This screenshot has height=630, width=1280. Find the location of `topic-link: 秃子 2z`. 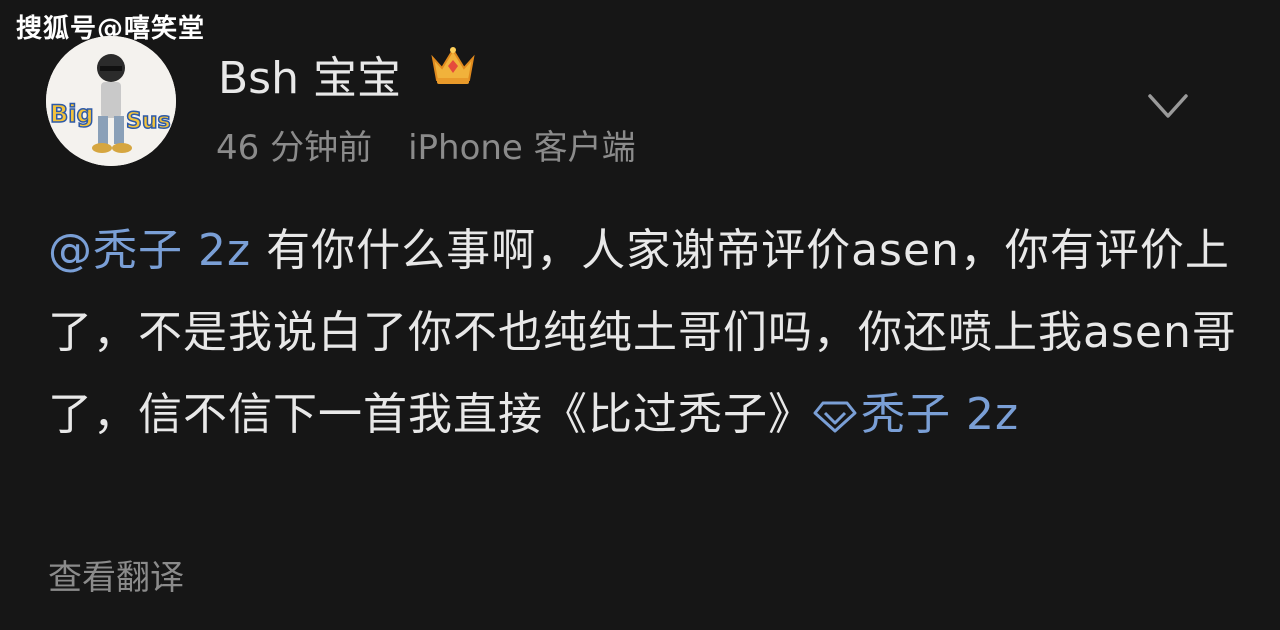

topic-link: 秃子 2z is located at coordinates (916, 414).